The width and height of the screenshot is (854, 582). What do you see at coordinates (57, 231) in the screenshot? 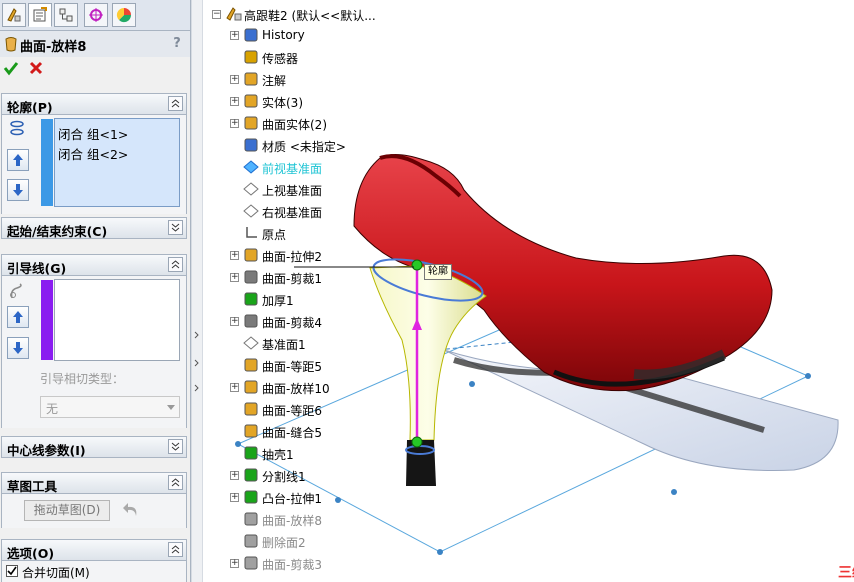
I see `start-end-section-label: 起始/结束约束(C)` at bounding box center [57, 231].